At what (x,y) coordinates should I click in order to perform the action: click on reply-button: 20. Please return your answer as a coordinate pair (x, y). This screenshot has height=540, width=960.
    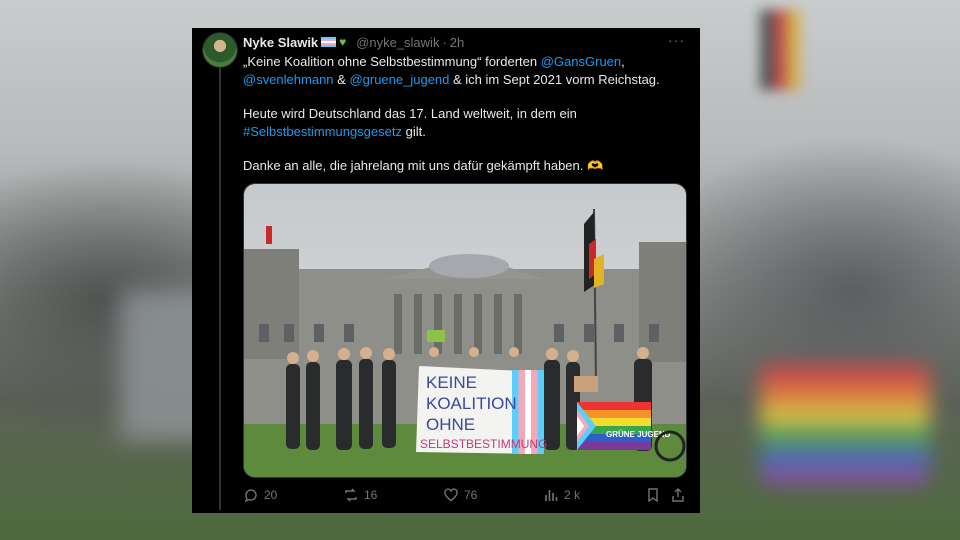
    Looking at the image, I should click on (260, 495).